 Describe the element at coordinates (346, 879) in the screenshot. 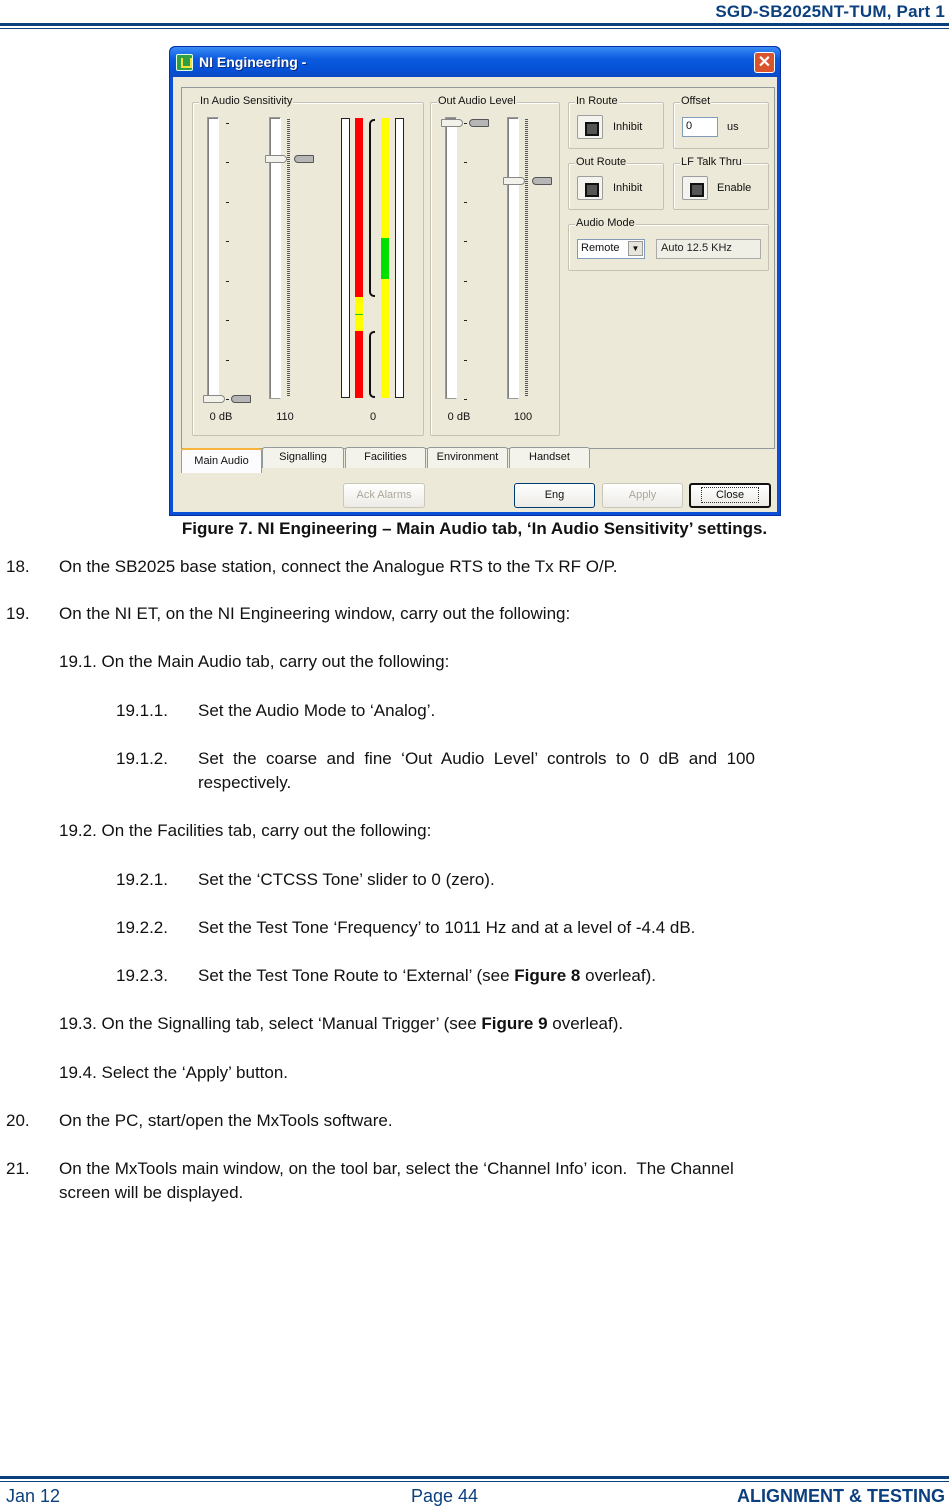

I see `step-19-2-1-text: Set the ‘CTCSS Tone’ slider to 0 (zero).` at that location.